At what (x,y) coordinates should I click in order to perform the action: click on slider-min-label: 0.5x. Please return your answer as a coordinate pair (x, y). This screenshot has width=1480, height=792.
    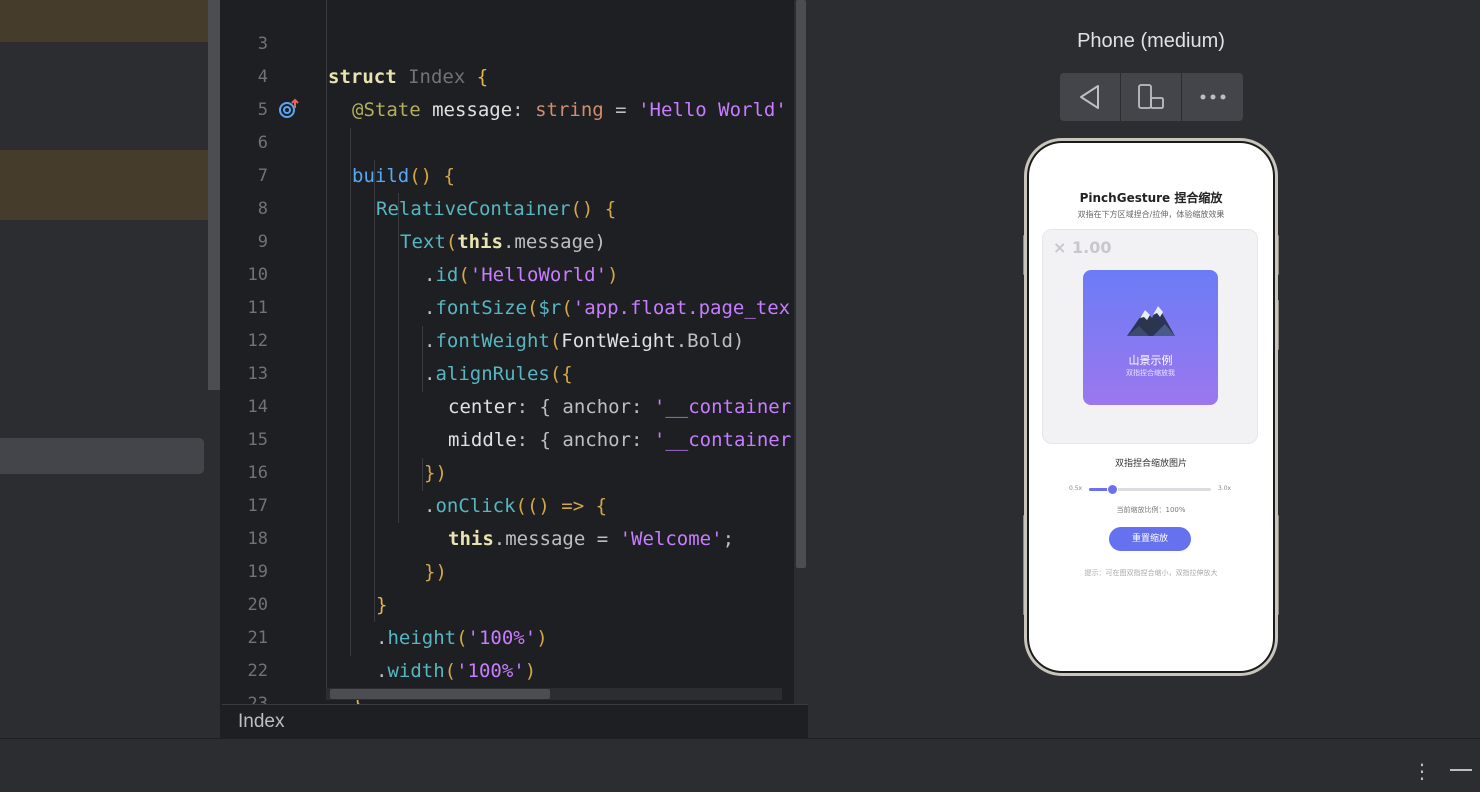
    Looking at the image, I should click on (1076, 488).